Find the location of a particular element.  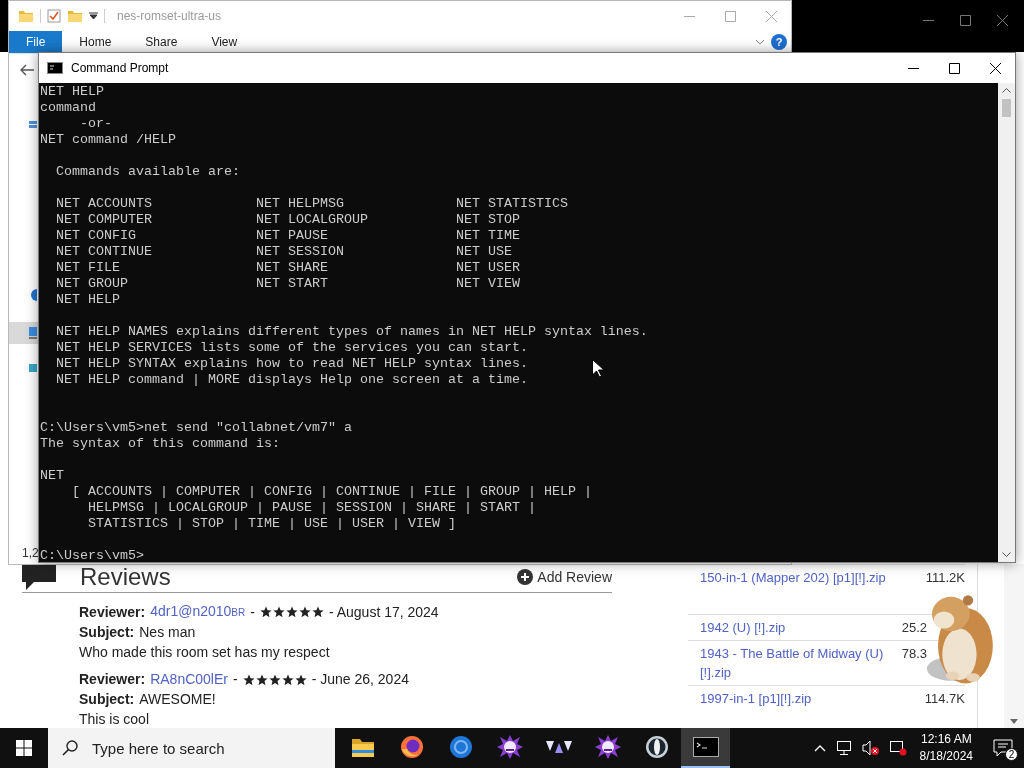

console-line: NET HELP command | MORE displays Help one screen at a time. is located at coordinates (291, 380).